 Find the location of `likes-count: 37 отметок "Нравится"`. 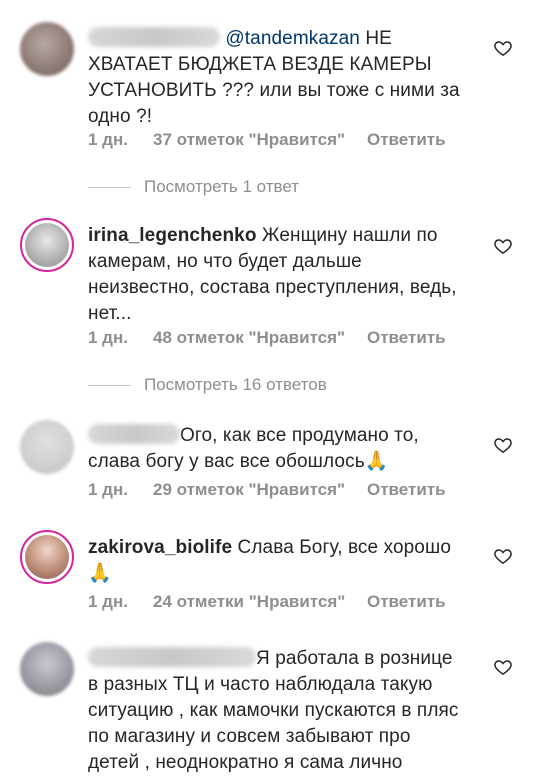

likes-count: 37 отметок "Нравится" is located at coordinates (260, 140).